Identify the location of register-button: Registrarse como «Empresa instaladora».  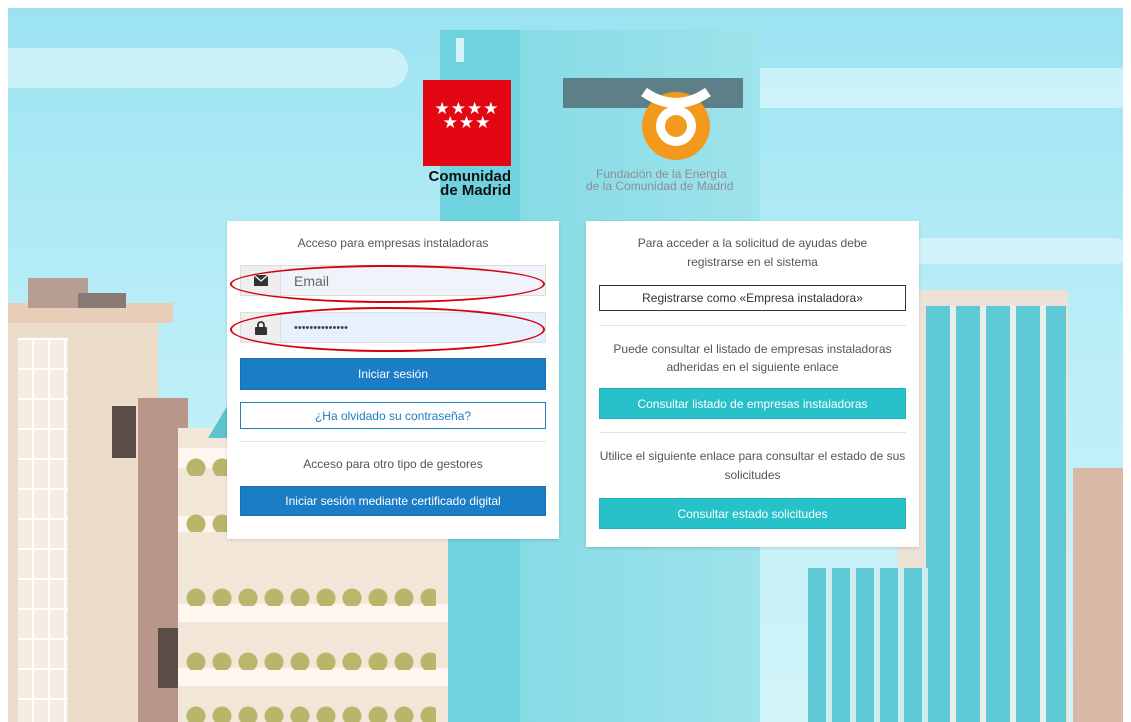
(752, 298).